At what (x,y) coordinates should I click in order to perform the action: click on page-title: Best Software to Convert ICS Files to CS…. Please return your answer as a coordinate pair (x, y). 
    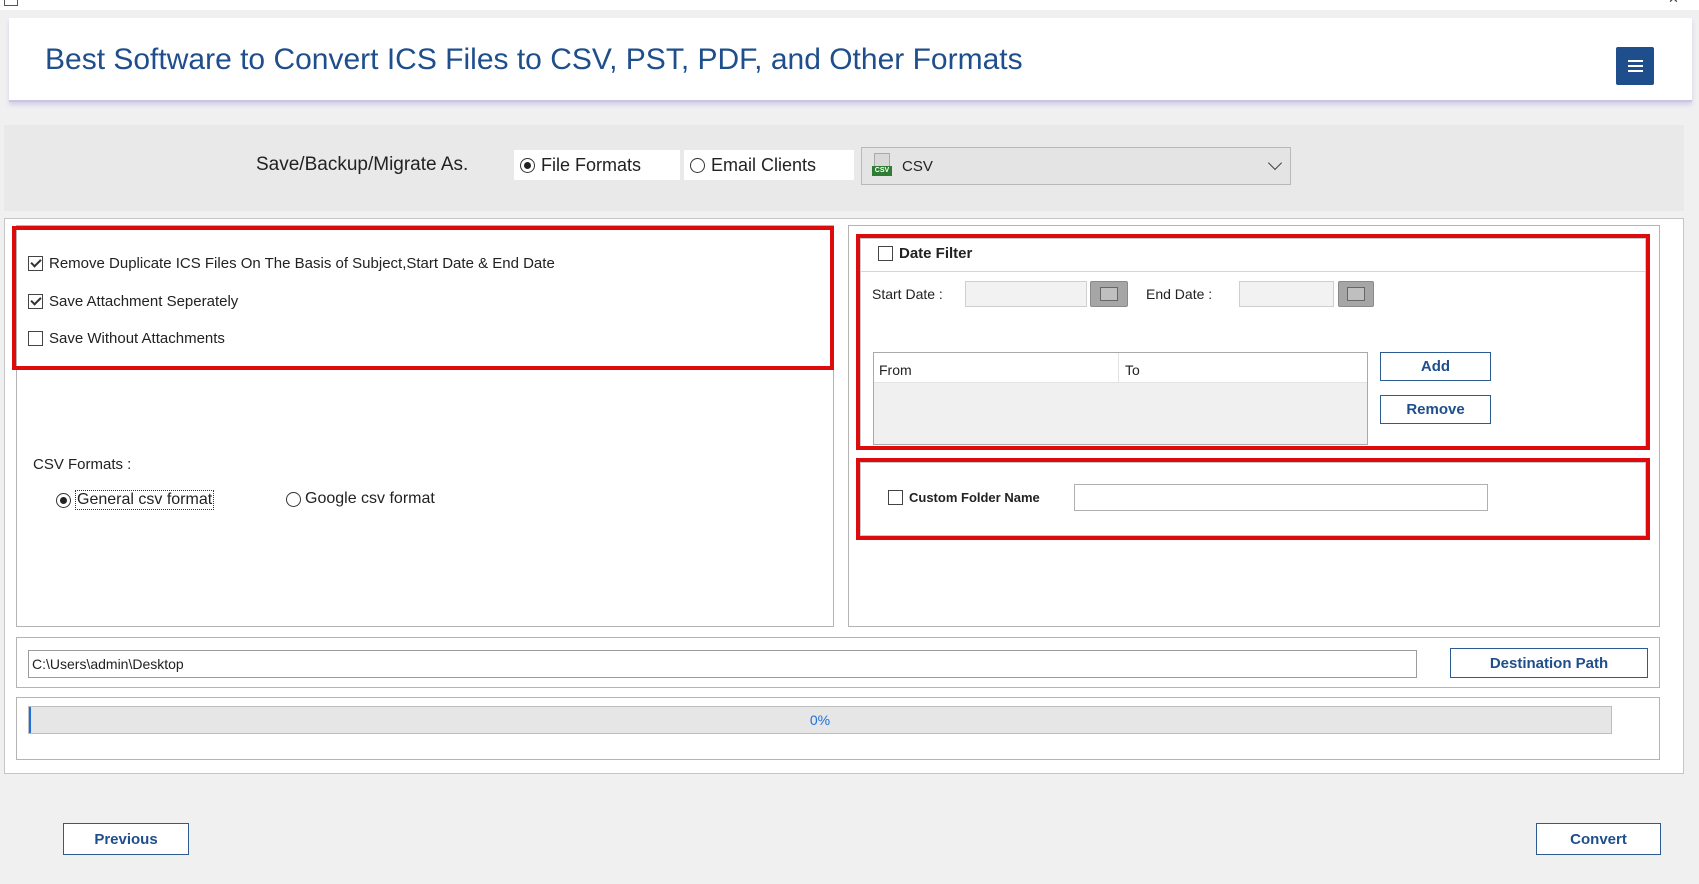
    Looking at the image, I should click on (534, 59).